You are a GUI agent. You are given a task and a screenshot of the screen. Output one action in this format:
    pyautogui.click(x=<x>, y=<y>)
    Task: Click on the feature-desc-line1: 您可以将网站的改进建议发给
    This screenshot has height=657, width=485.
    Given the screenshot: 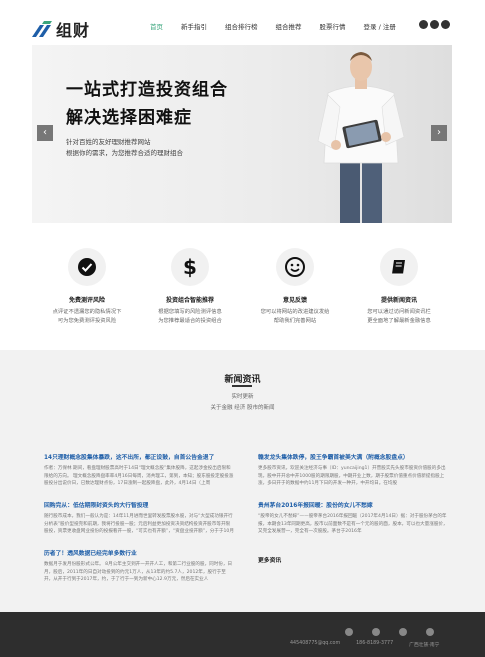 What is the action you would take?
    pyautogui.click(x=295, y=312)
    